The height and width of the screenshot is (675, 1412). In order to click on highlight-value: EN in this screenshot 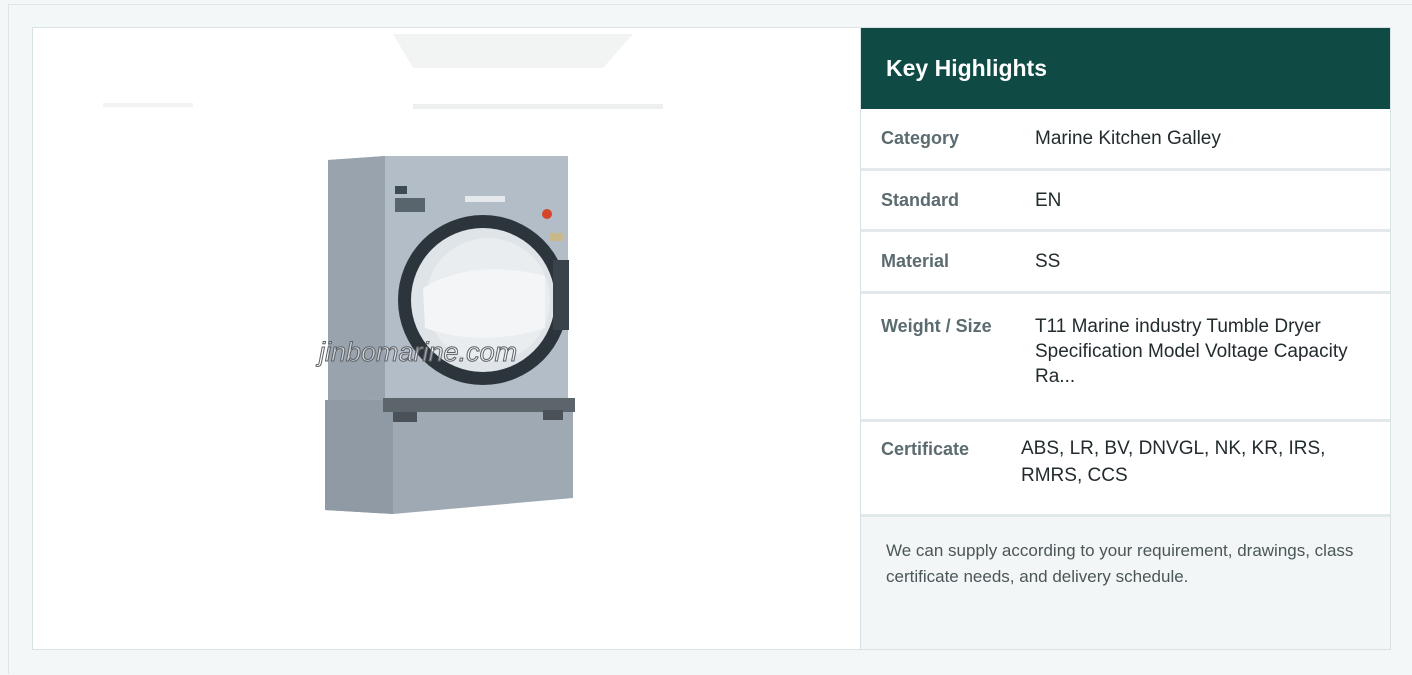, I will do `click(1048, 200)`.